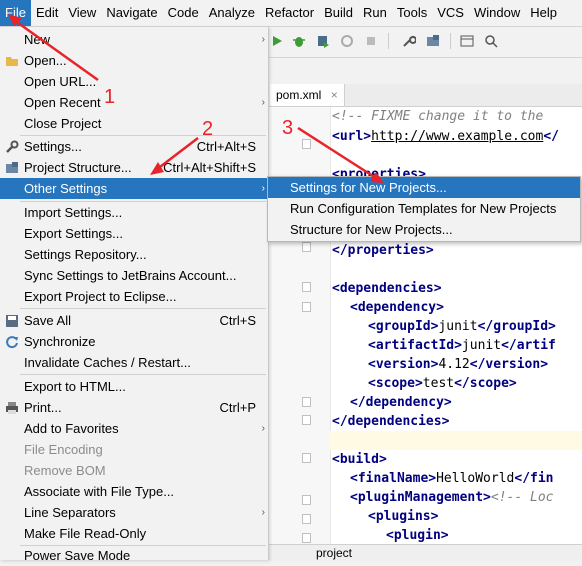 This screenshot has height=566, width=582. What do you see at coordinates (462, 345) in the screenshot?
I see `code-line-artifactid: <artifactId>junit</artif` at bounding box center [462, 345].